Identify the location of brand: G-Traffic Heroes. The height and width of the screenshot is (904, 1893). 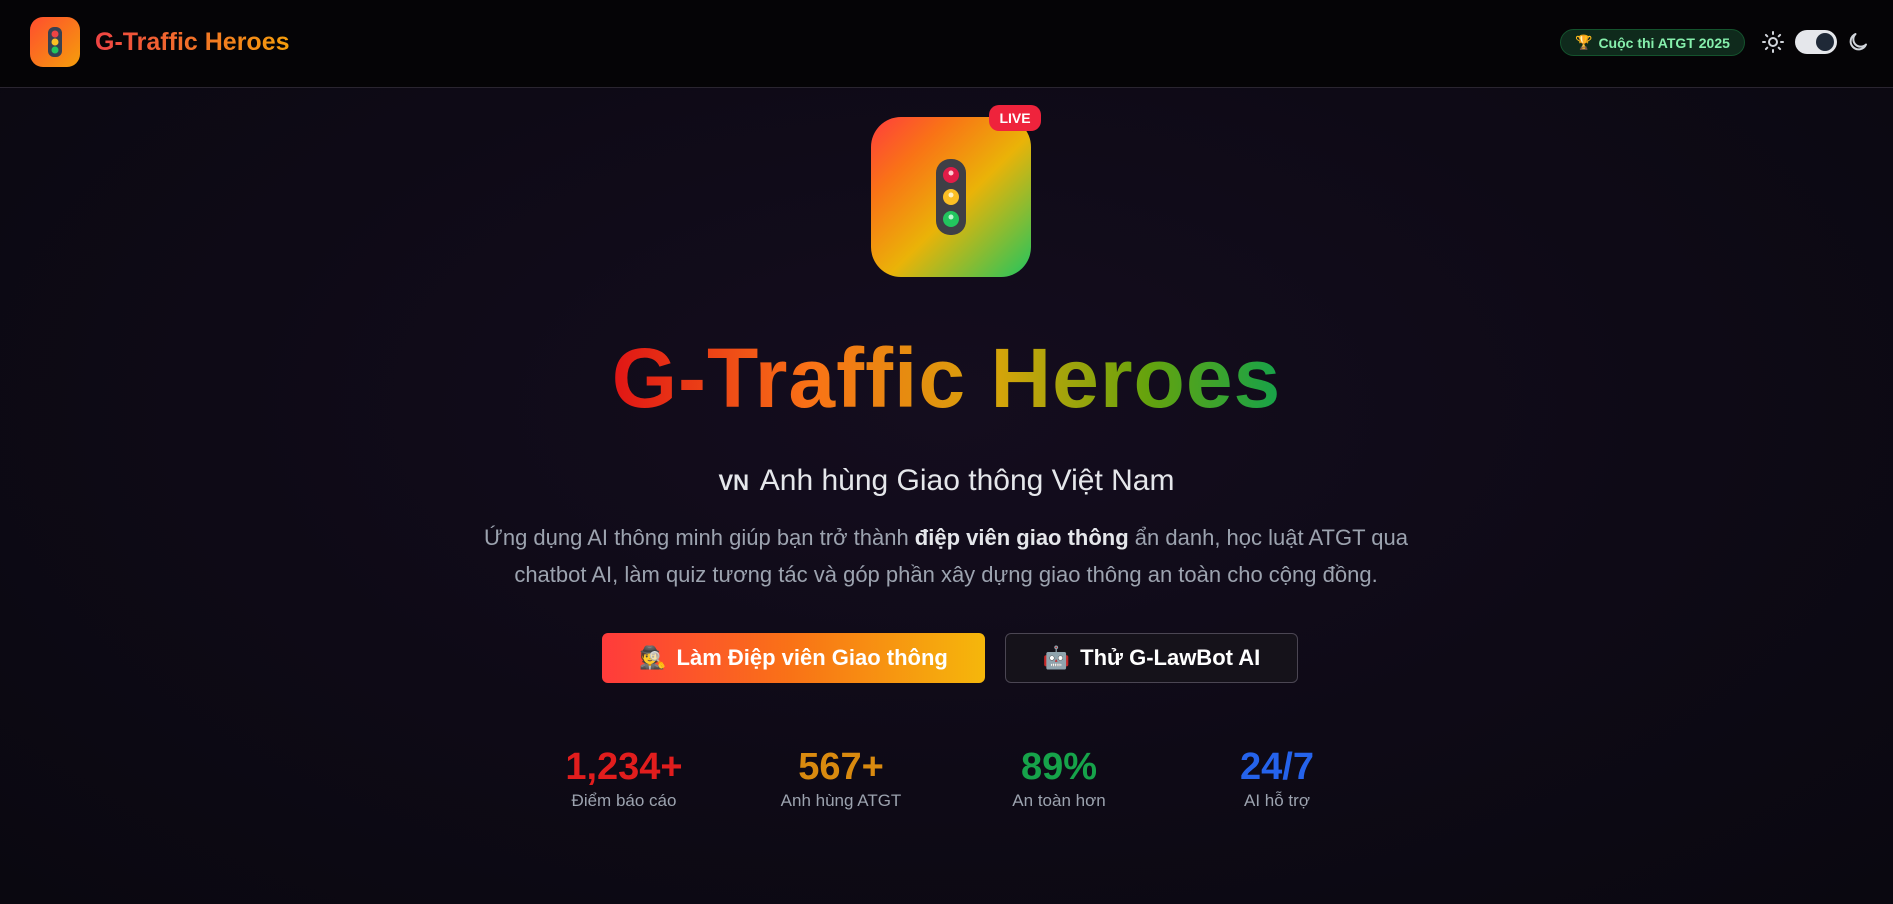
(160, 42).